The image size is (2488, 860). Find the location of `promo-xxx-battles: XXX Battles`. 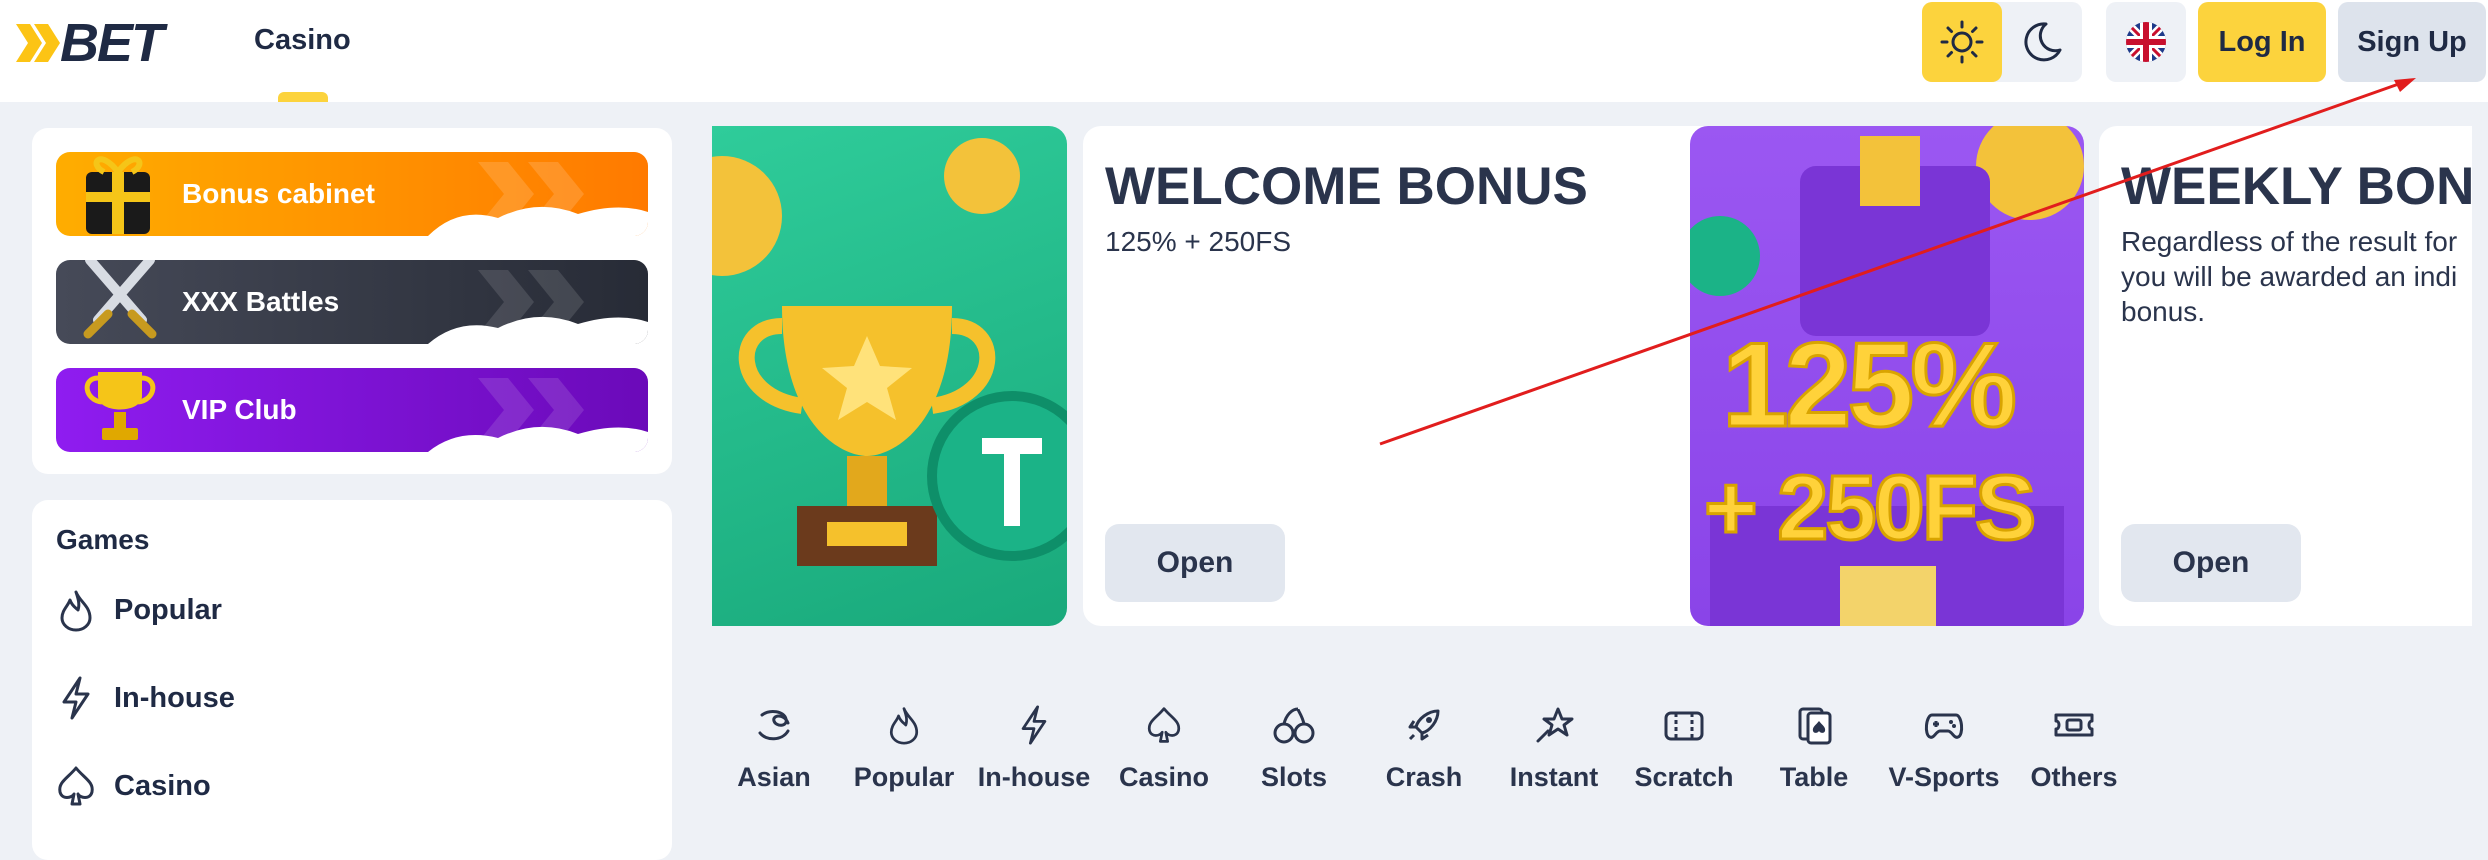

promo-xxx-battles: XXX Battles is located at coordinates (352, 302).